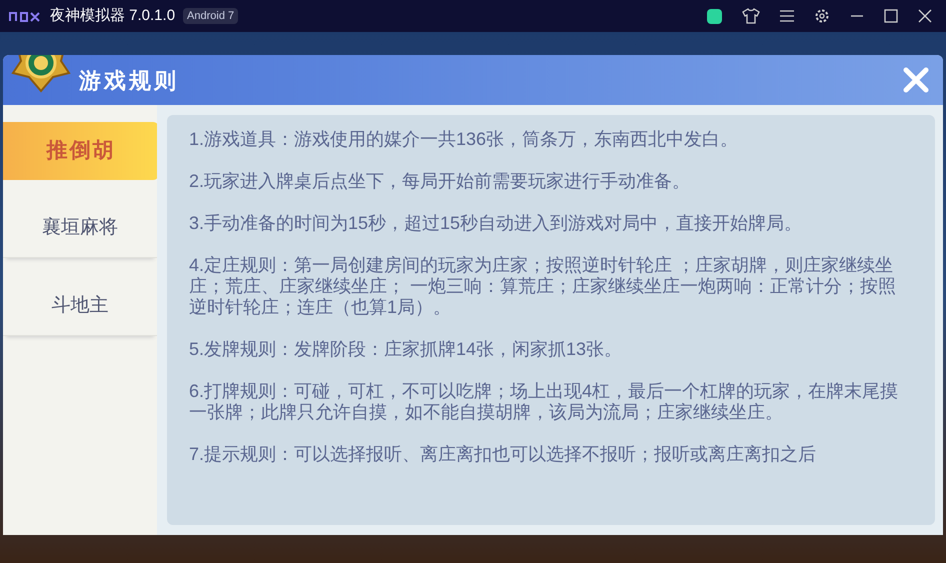 The image size is (946, 563). Describe the element at coordinates (925, 16) in the screenshot. I see `close-icon` at that location.